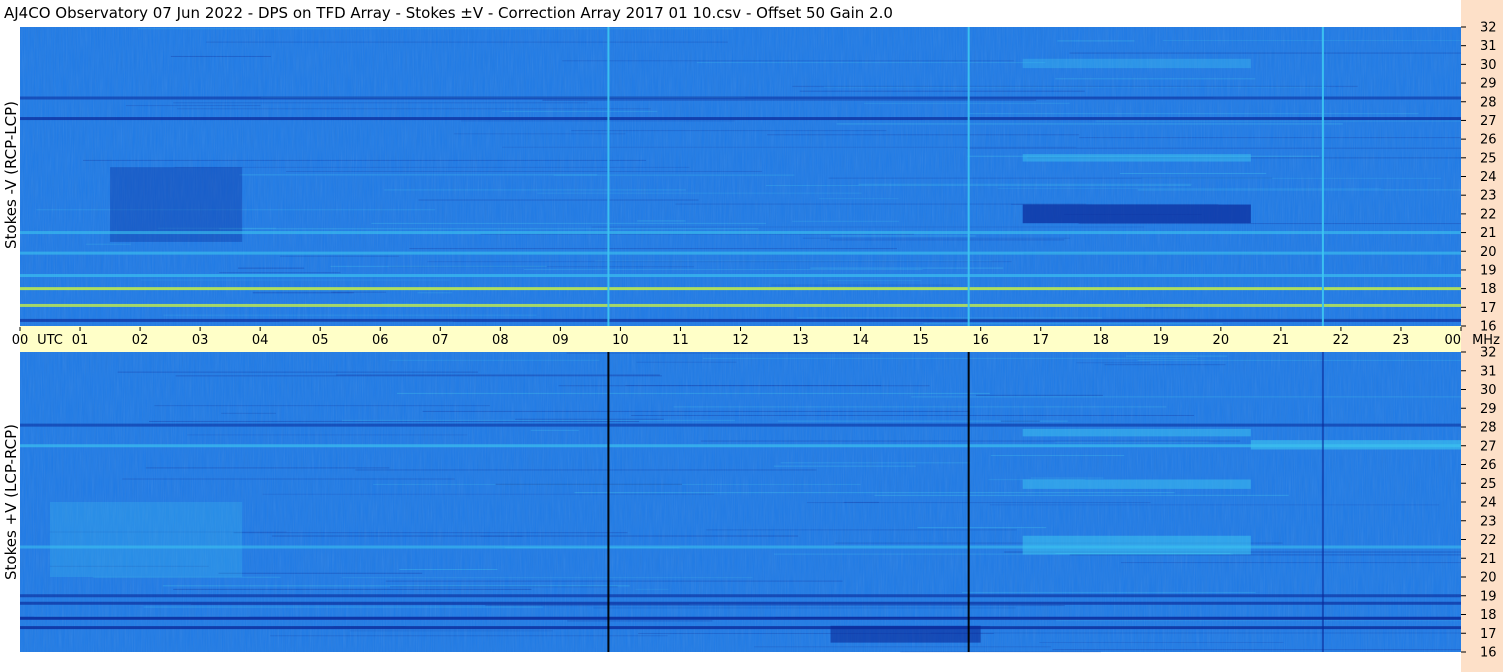 The image size is (1503, 672). Describe the element at coordinates (860, 340) in the screenshot. I see `x-tick-label: 14` at that location.